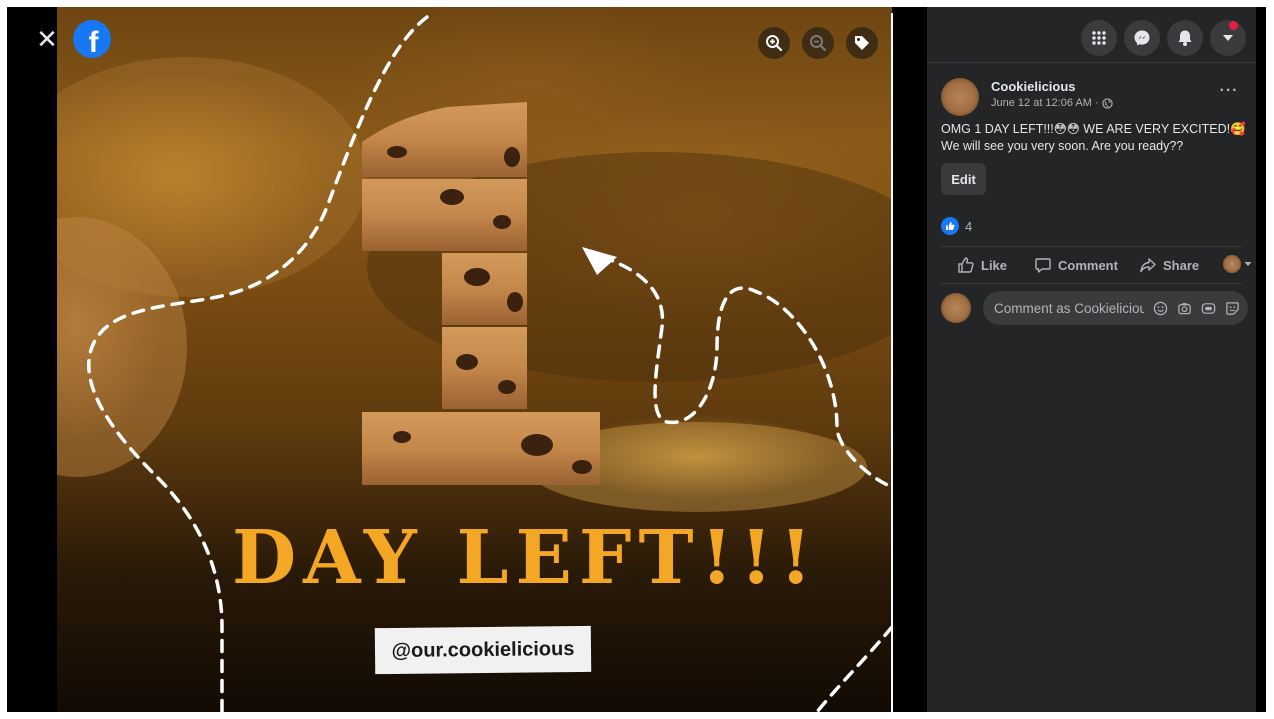  I want to click on share-button: Share, so click(1169, 265).